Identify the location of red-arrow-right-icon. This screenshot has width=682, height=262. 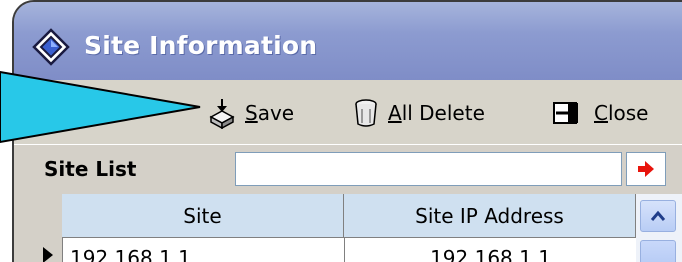
(646, 169).